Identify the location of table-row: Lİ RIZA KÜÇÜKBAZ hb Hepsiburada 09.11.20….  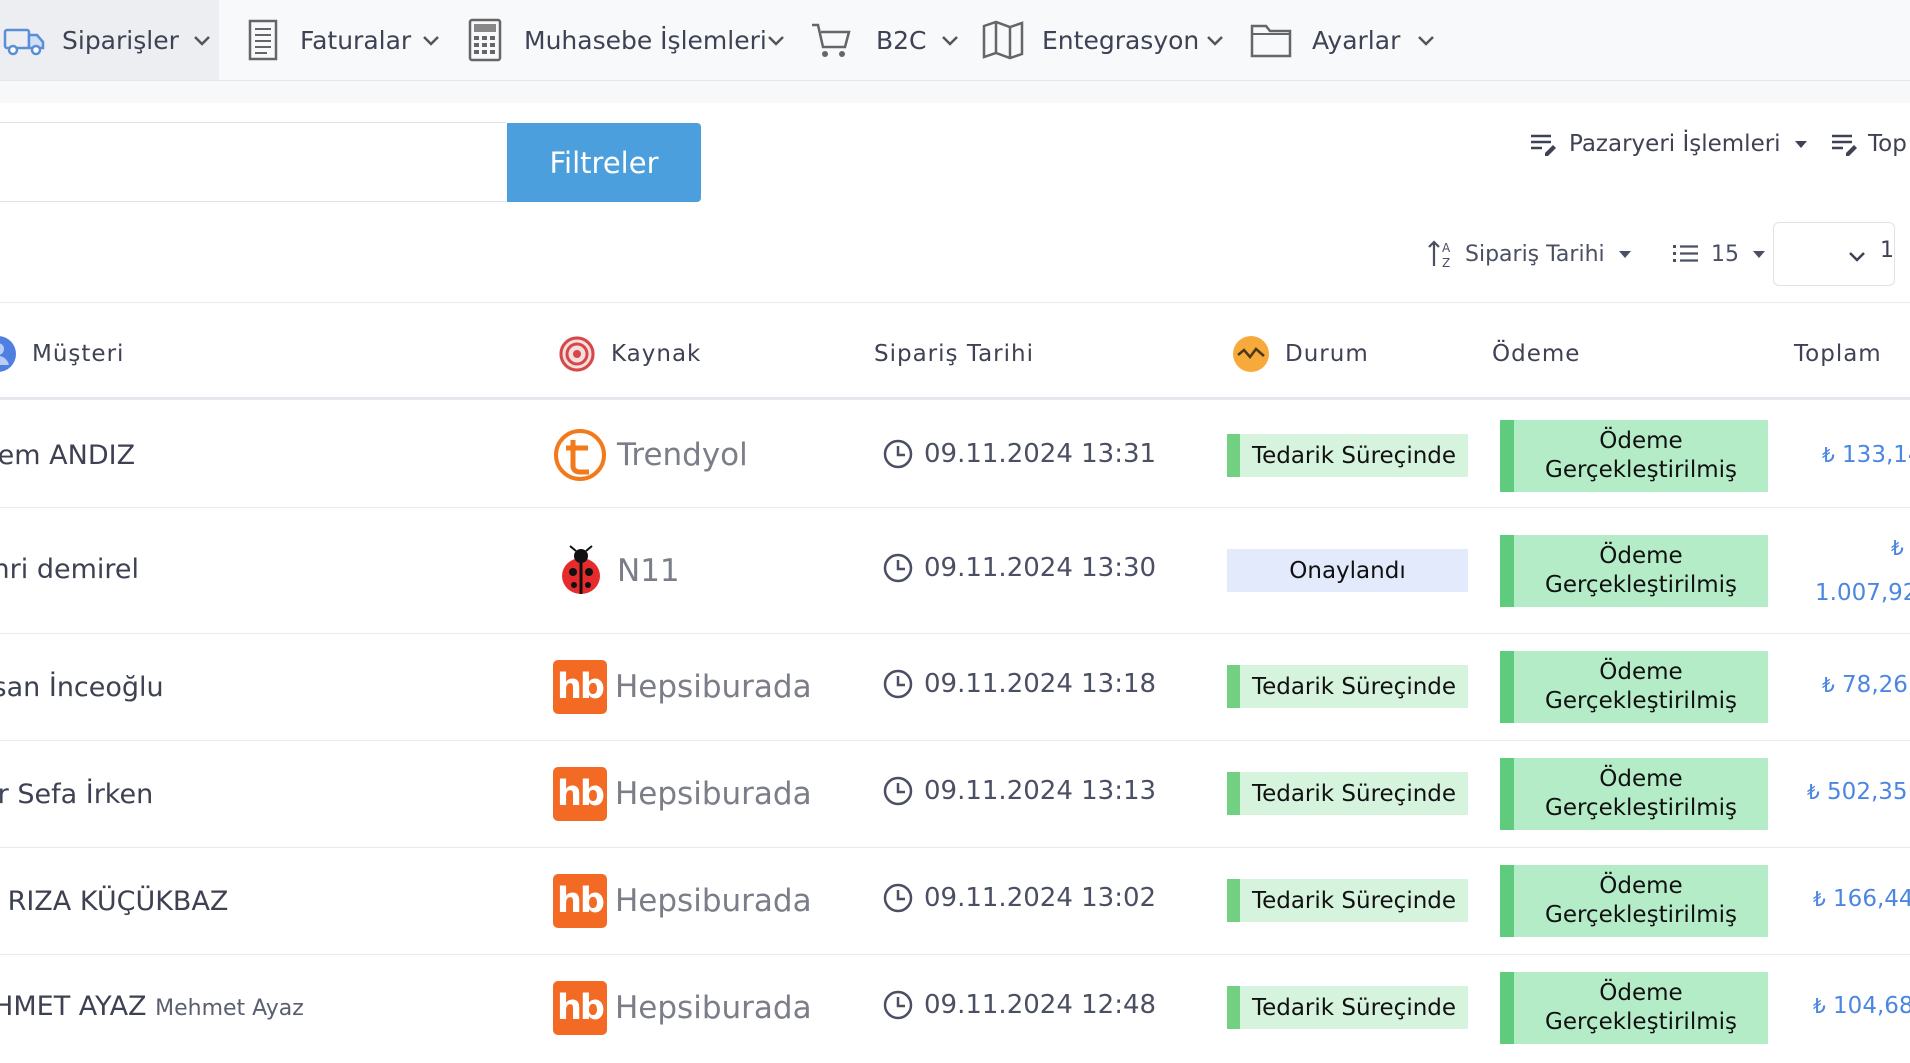
(955, 901).